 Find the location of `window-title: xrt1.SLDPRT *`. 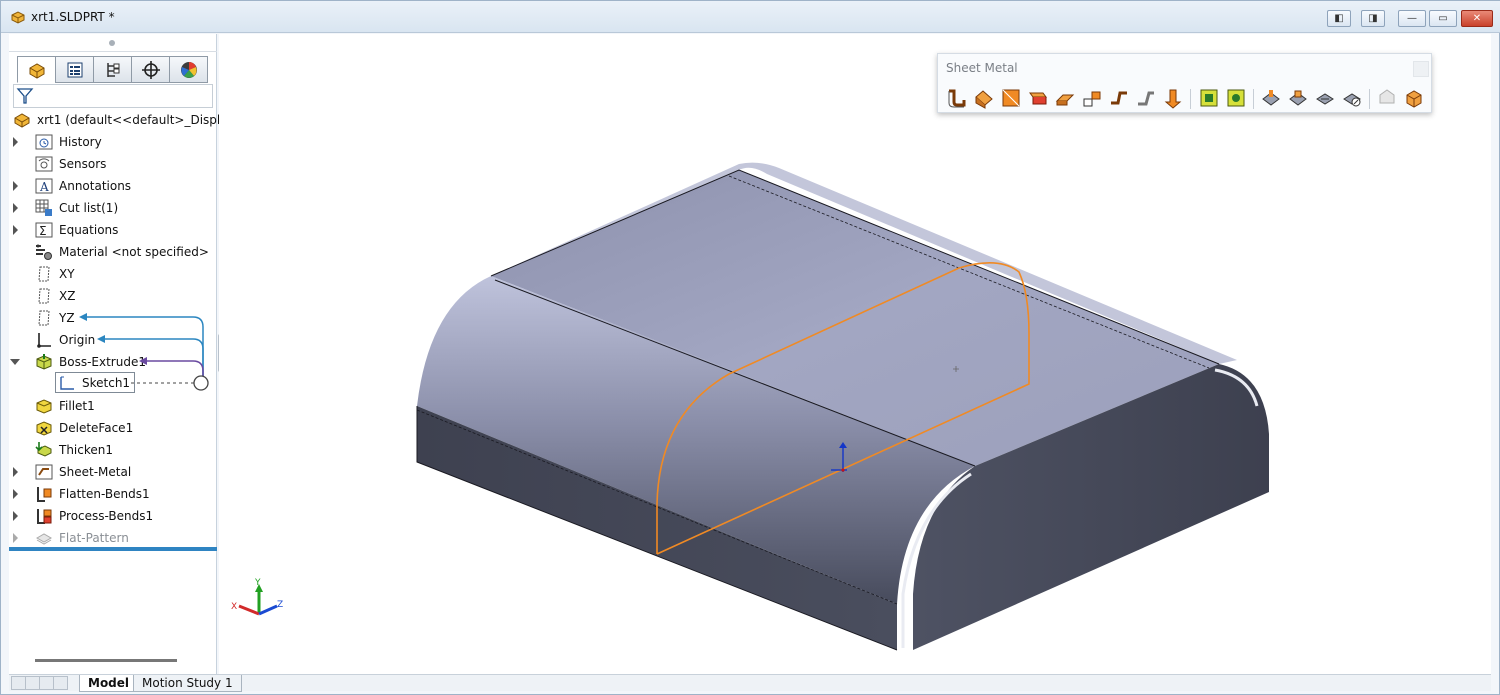

window-title: xrt1.SLDPRT * is located at coordinates (73, 17).